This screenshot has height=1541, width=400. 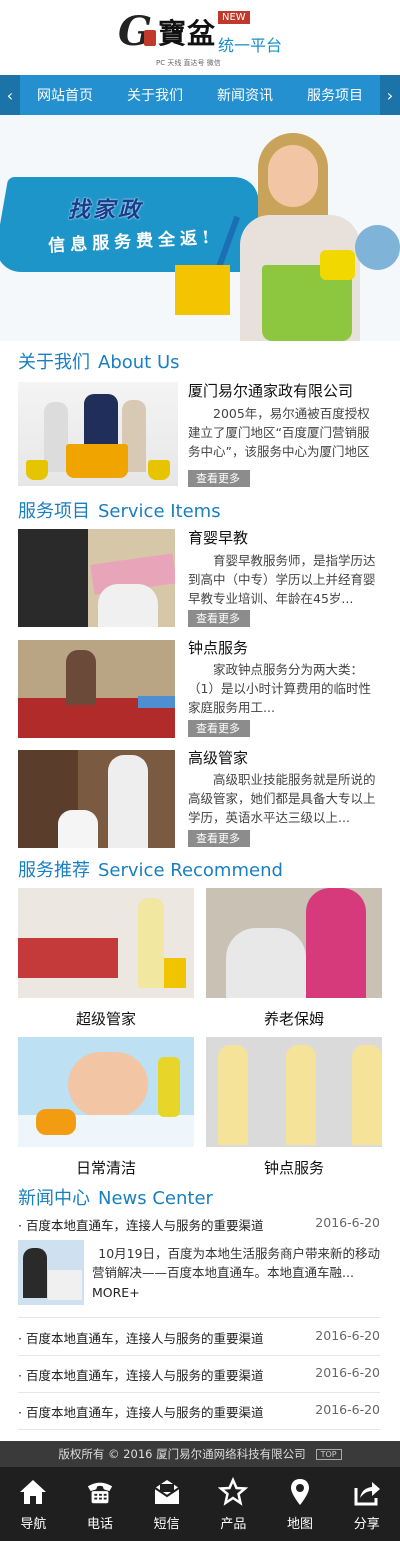 I want to click on banner-headline: 找家政, so click(x=106, y=210).